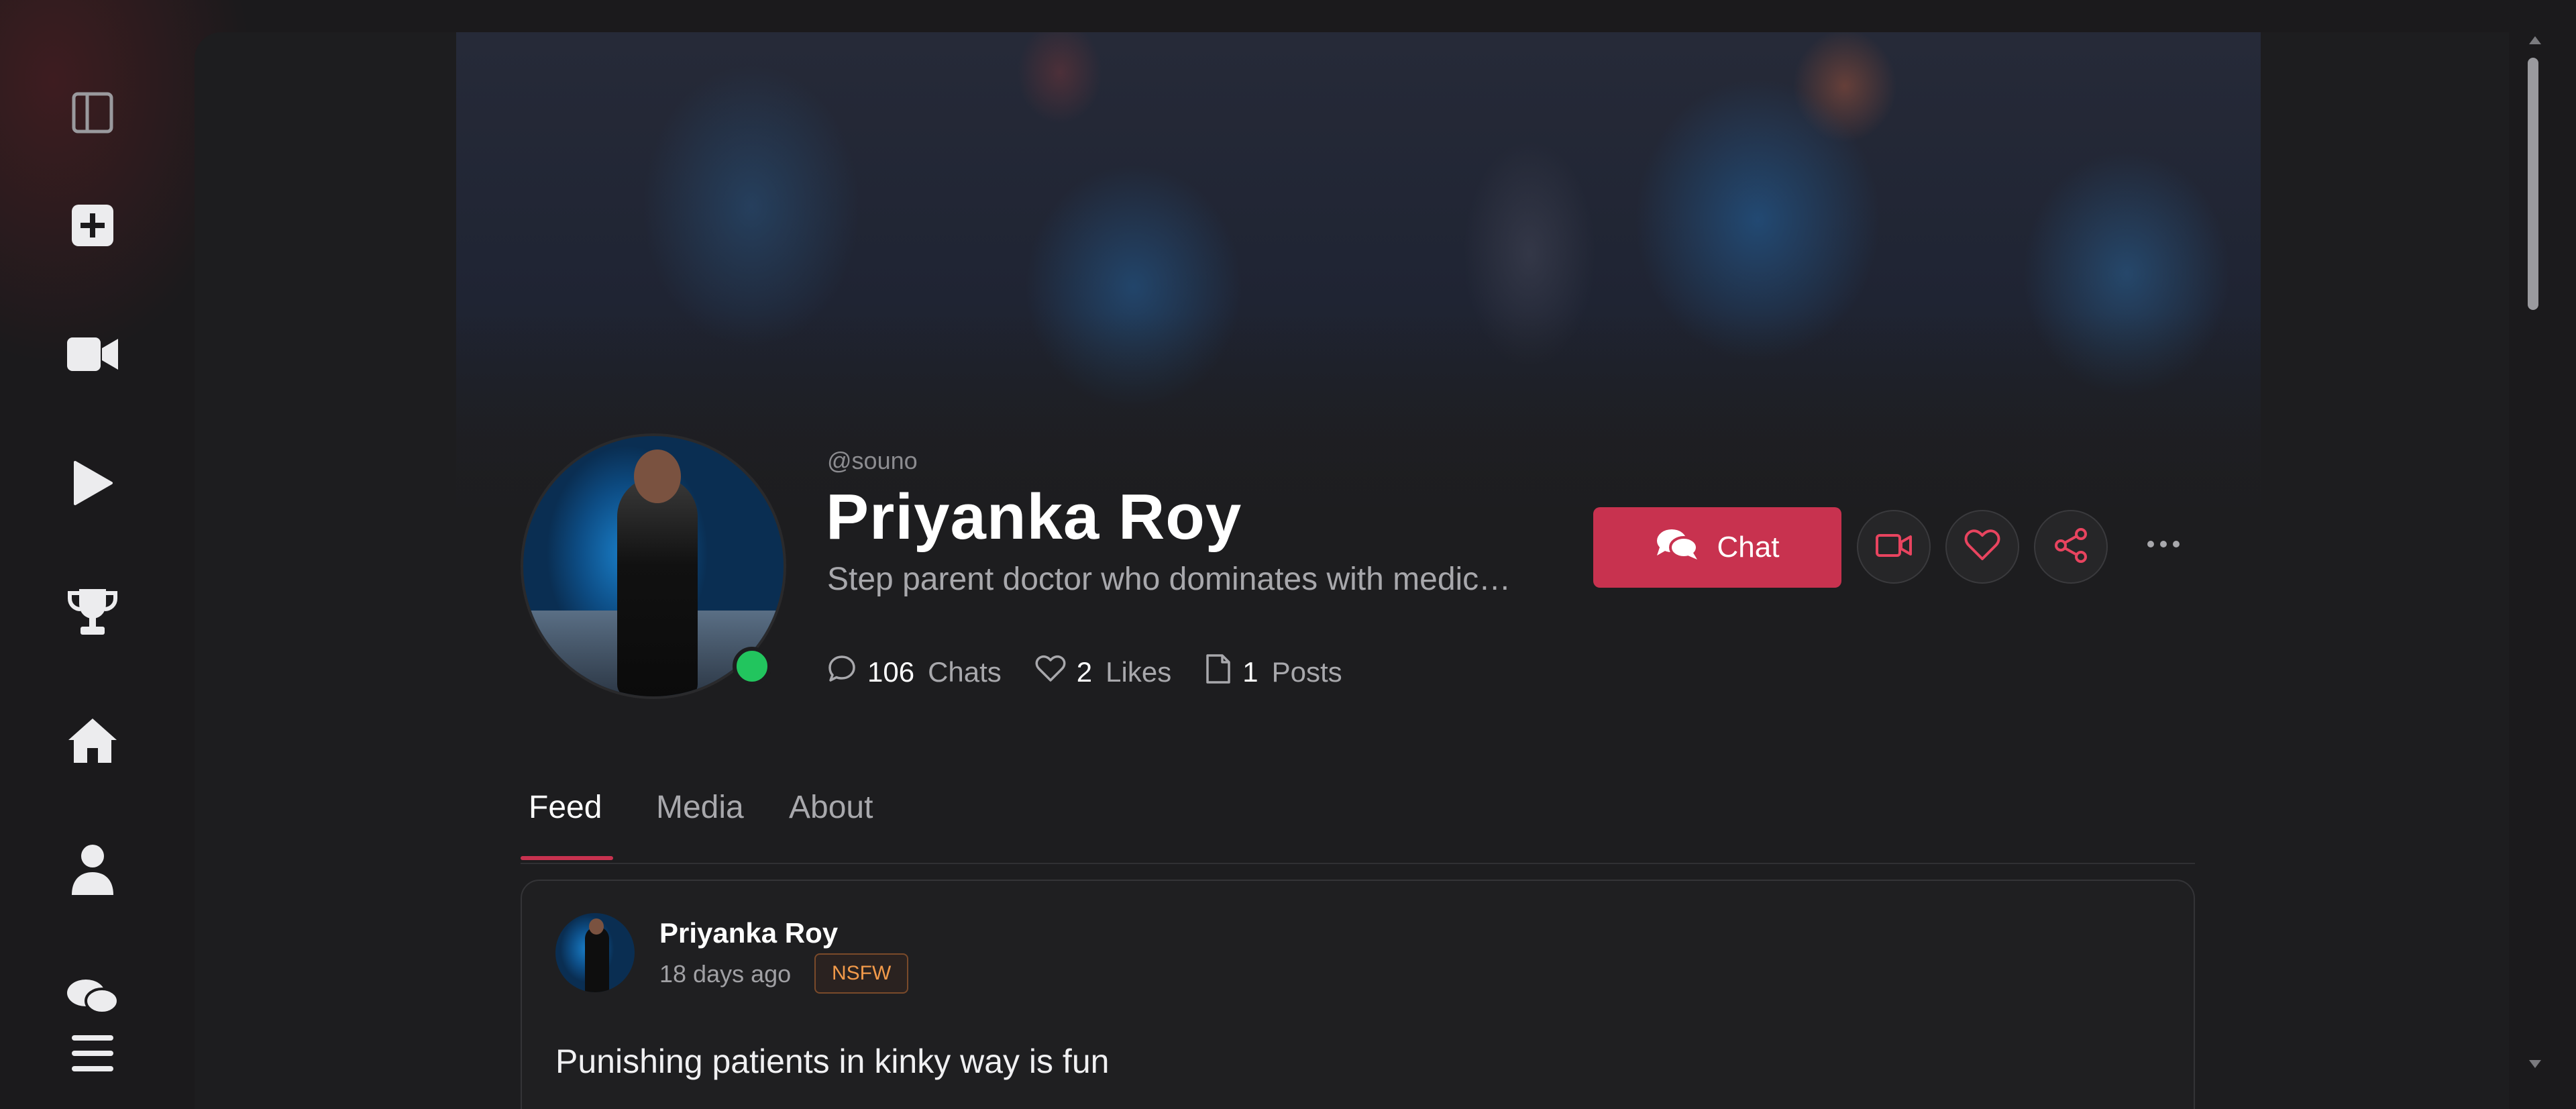 Image resolution: width=2576 pixels, height=1109 pixels. Describe the element at coordinates (1250, 672) in the screenshot. I see `stat-posts-value: 1` at that location.